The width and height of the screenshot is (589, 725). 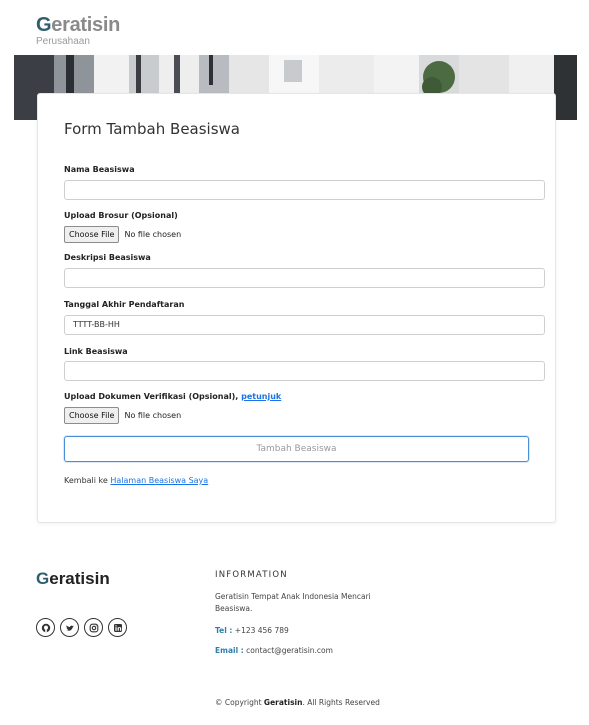 I want to click on nama-input, so click(x=304, y=190).